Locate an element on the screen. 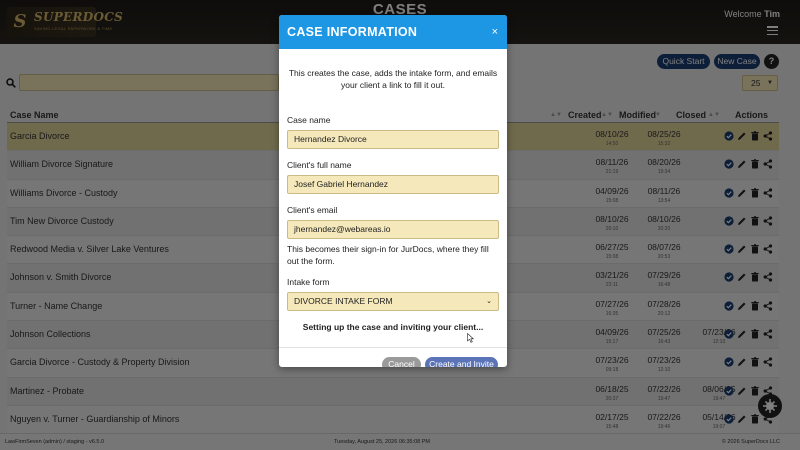 The height and width of the screenshot is (450, 800). close-icon: × is located at coordinates (495, 32).